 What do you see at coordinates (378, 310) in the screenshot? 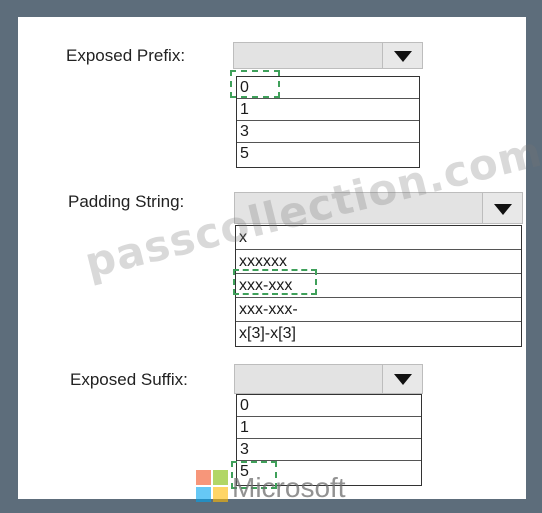
I see `padding-string-option: xxx-xxx-` at bounding box center [378, 310].